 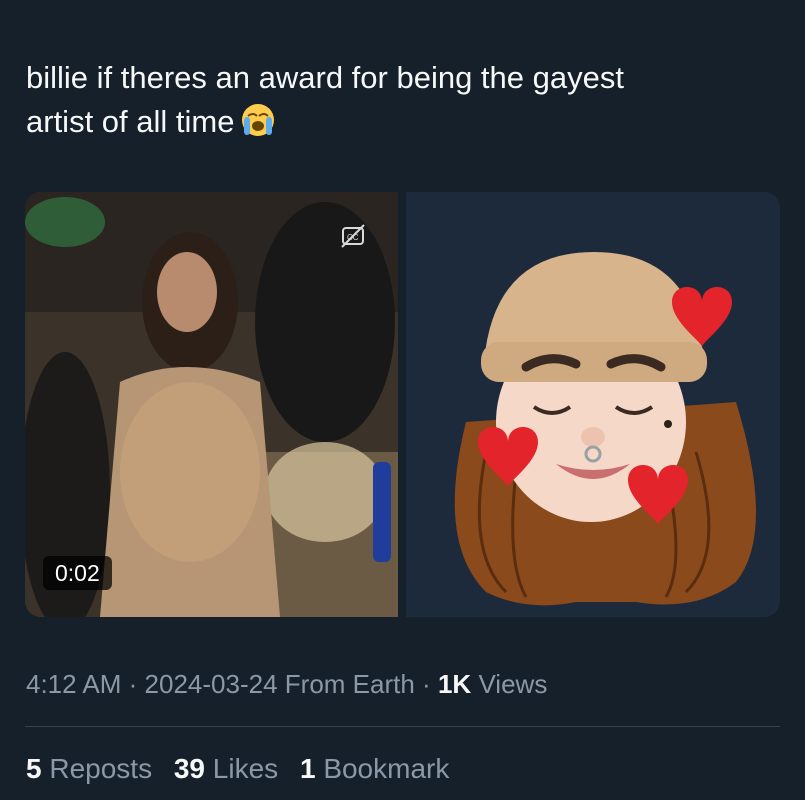 What do you see at coordinates (258, 120) in the screenshot?
I see `crying-face-emoji-icon` at bounding box center [258, 120].